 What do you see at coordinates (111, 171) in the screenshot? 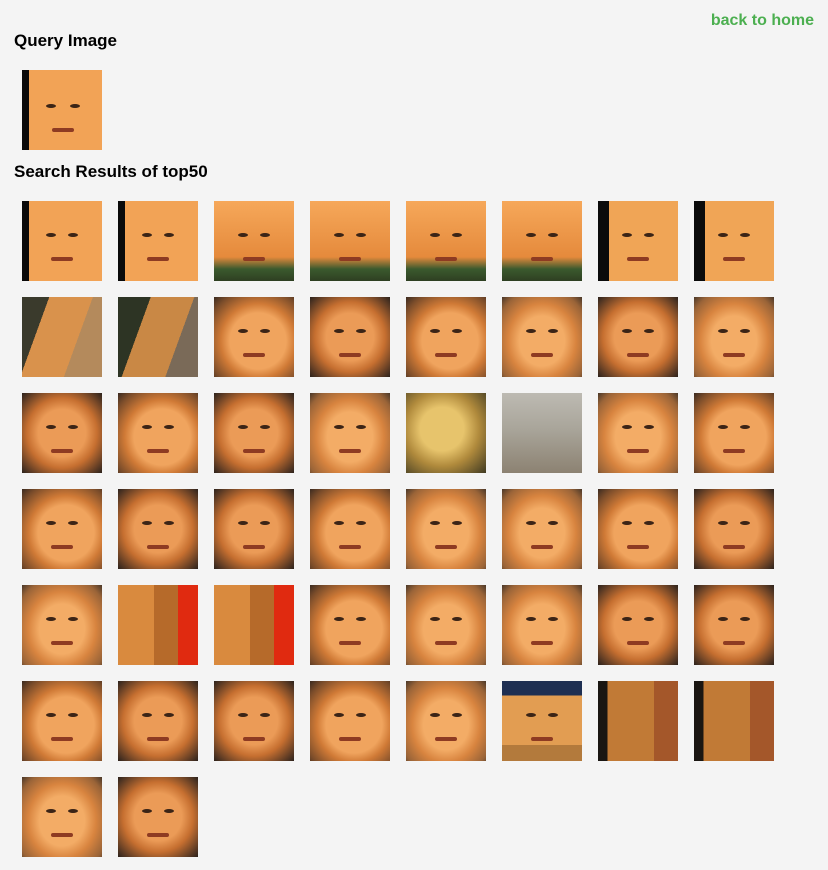
I see `search-results-heading: Search Results of top50` at bounding box center [111, 171].